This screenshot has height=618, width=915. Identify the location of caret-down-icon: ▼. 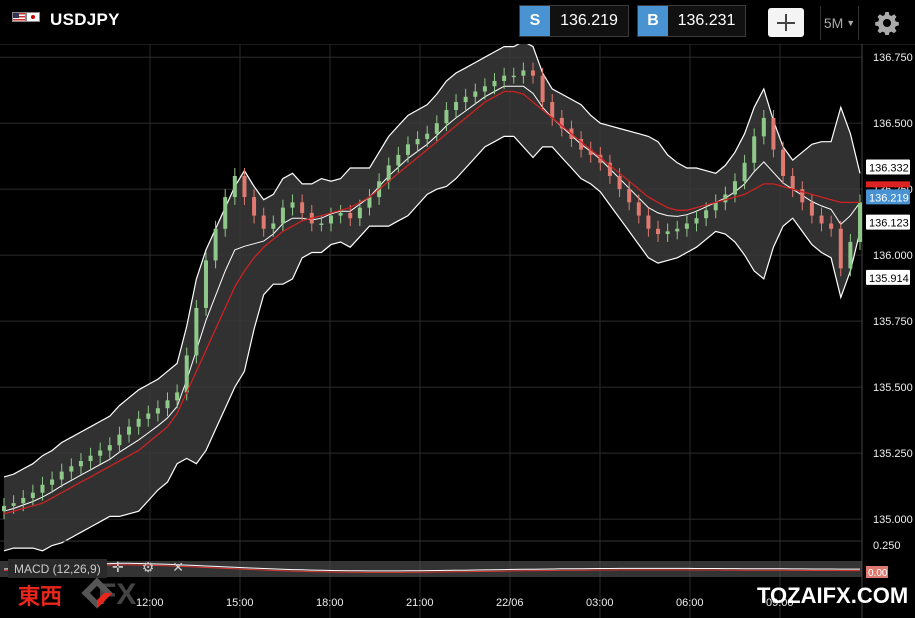
(851, 23).